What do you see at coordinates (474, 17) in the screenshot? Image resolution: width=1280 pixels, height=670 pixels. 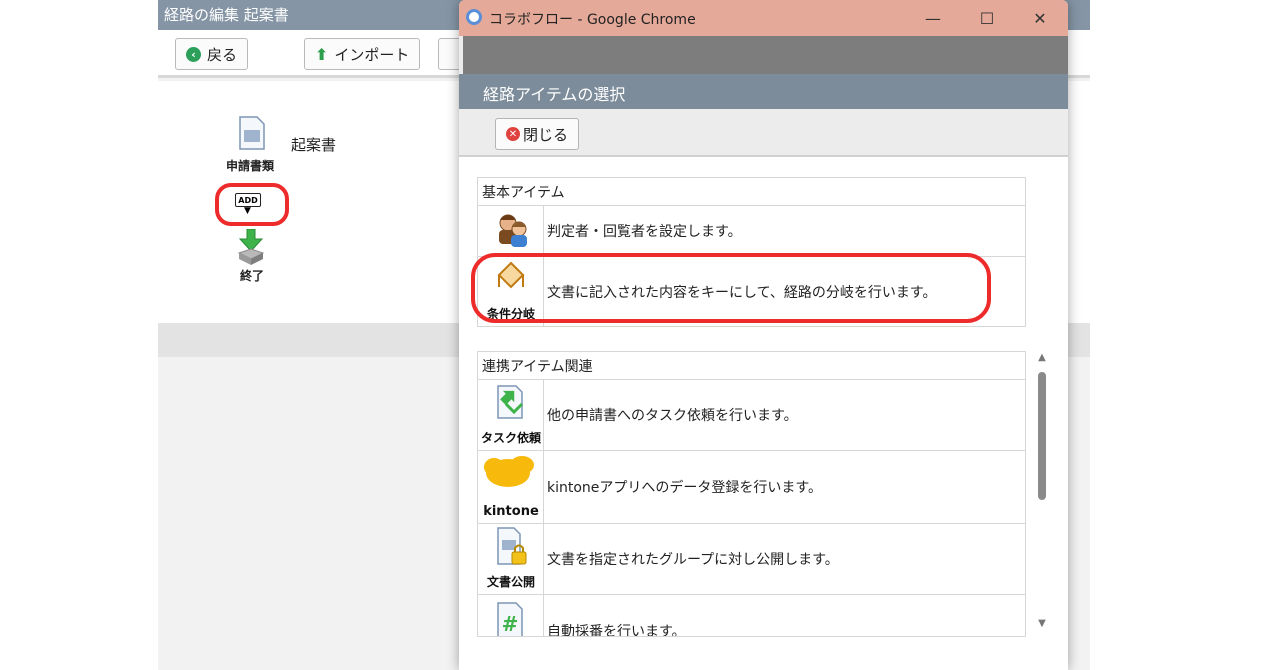 I see `app-logo-icon` at bounding box center [474, 17].